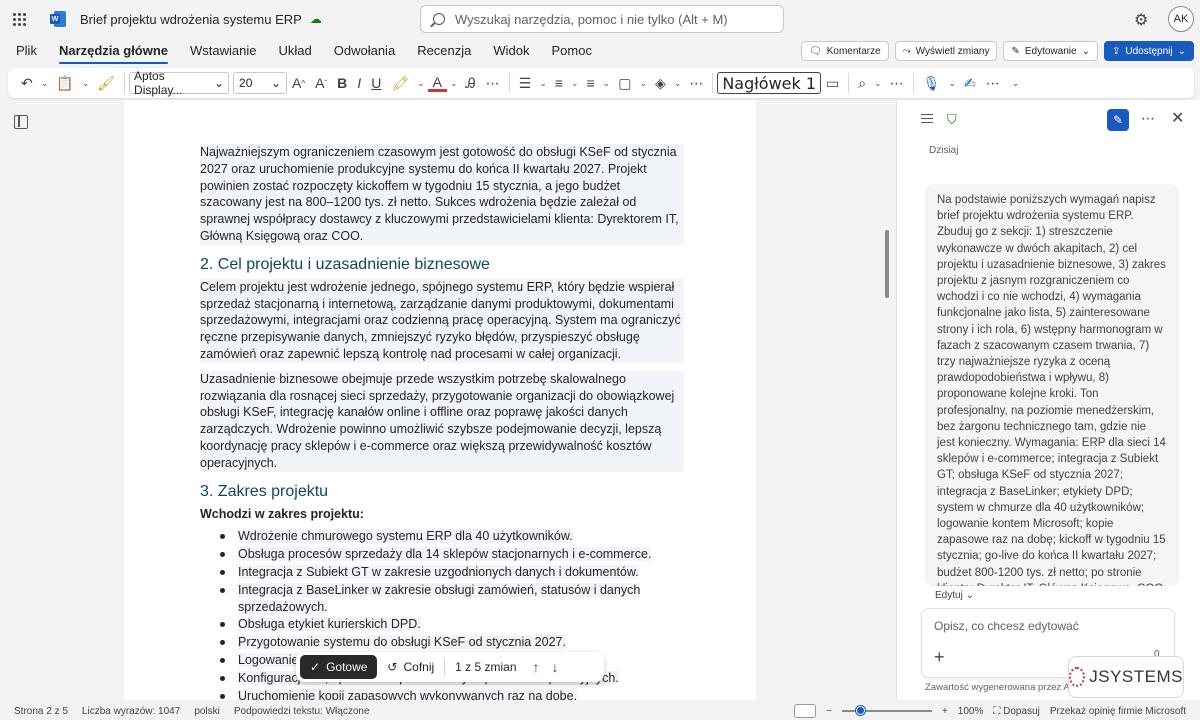  Describe the element at coordinates (437, 83) in the screenshot. I see `font-color-icon: A` at that location.